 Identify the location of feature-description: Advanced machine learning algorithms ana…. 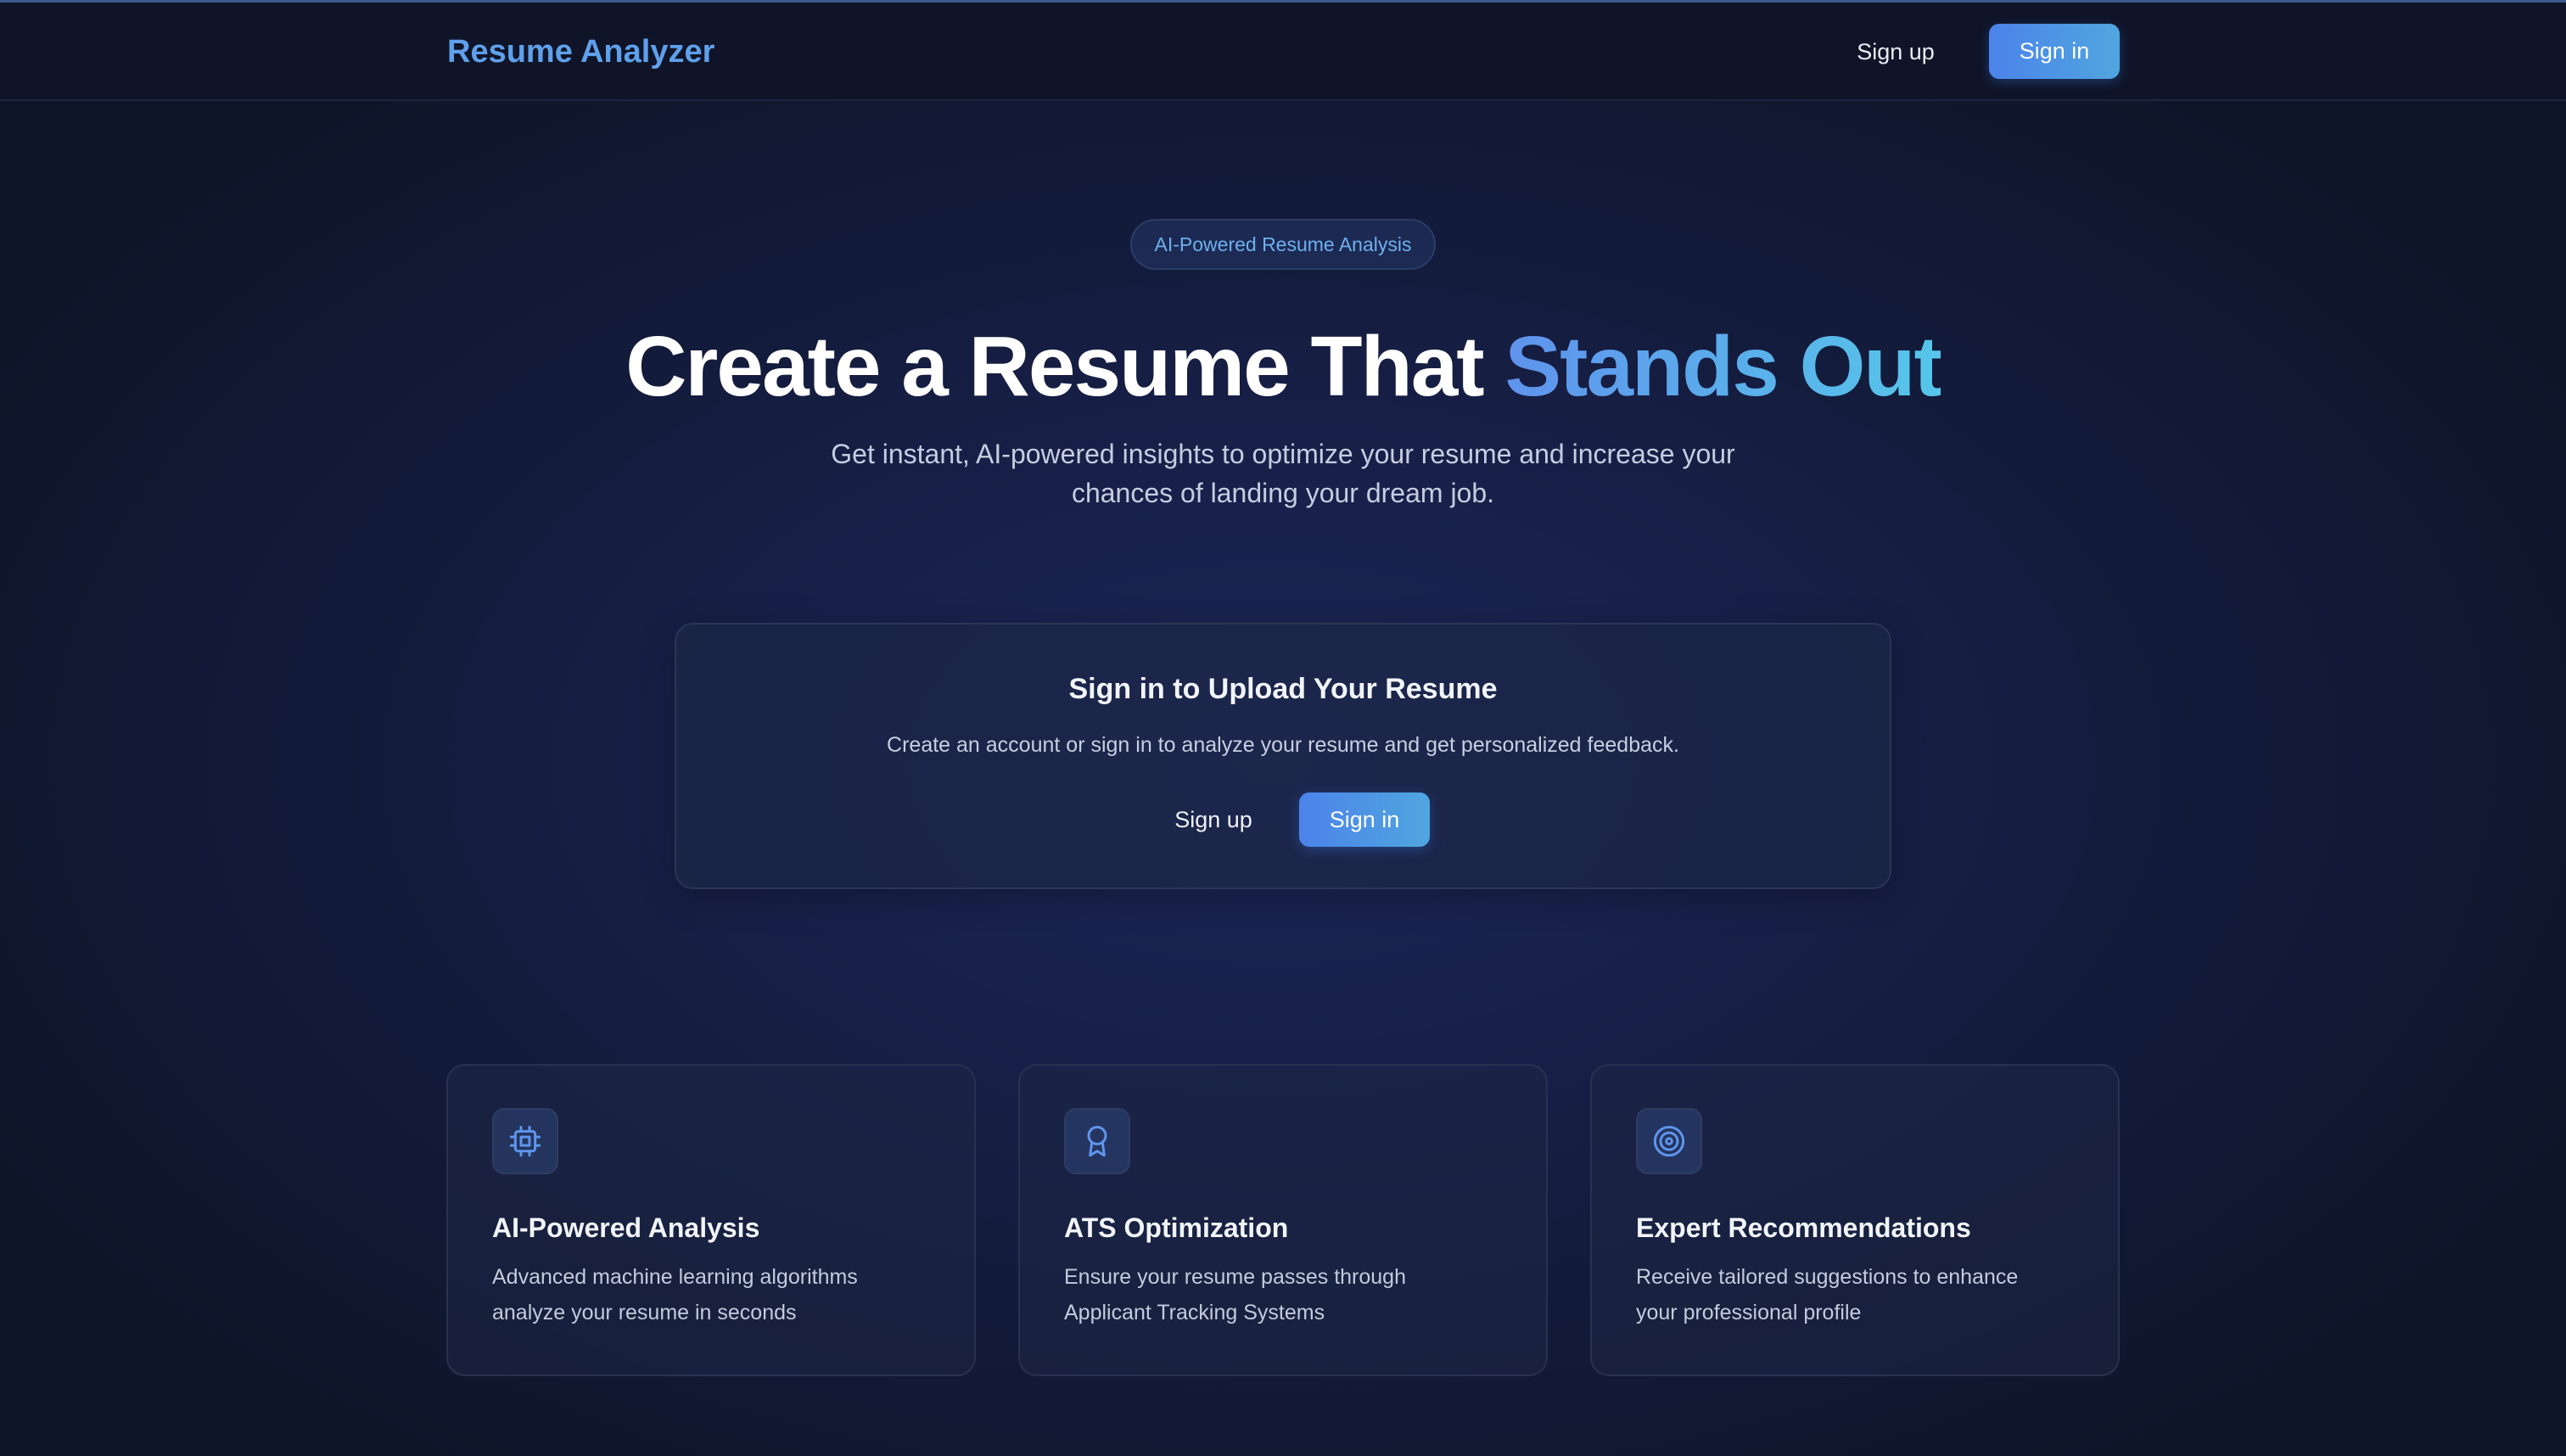
(675, 1294).